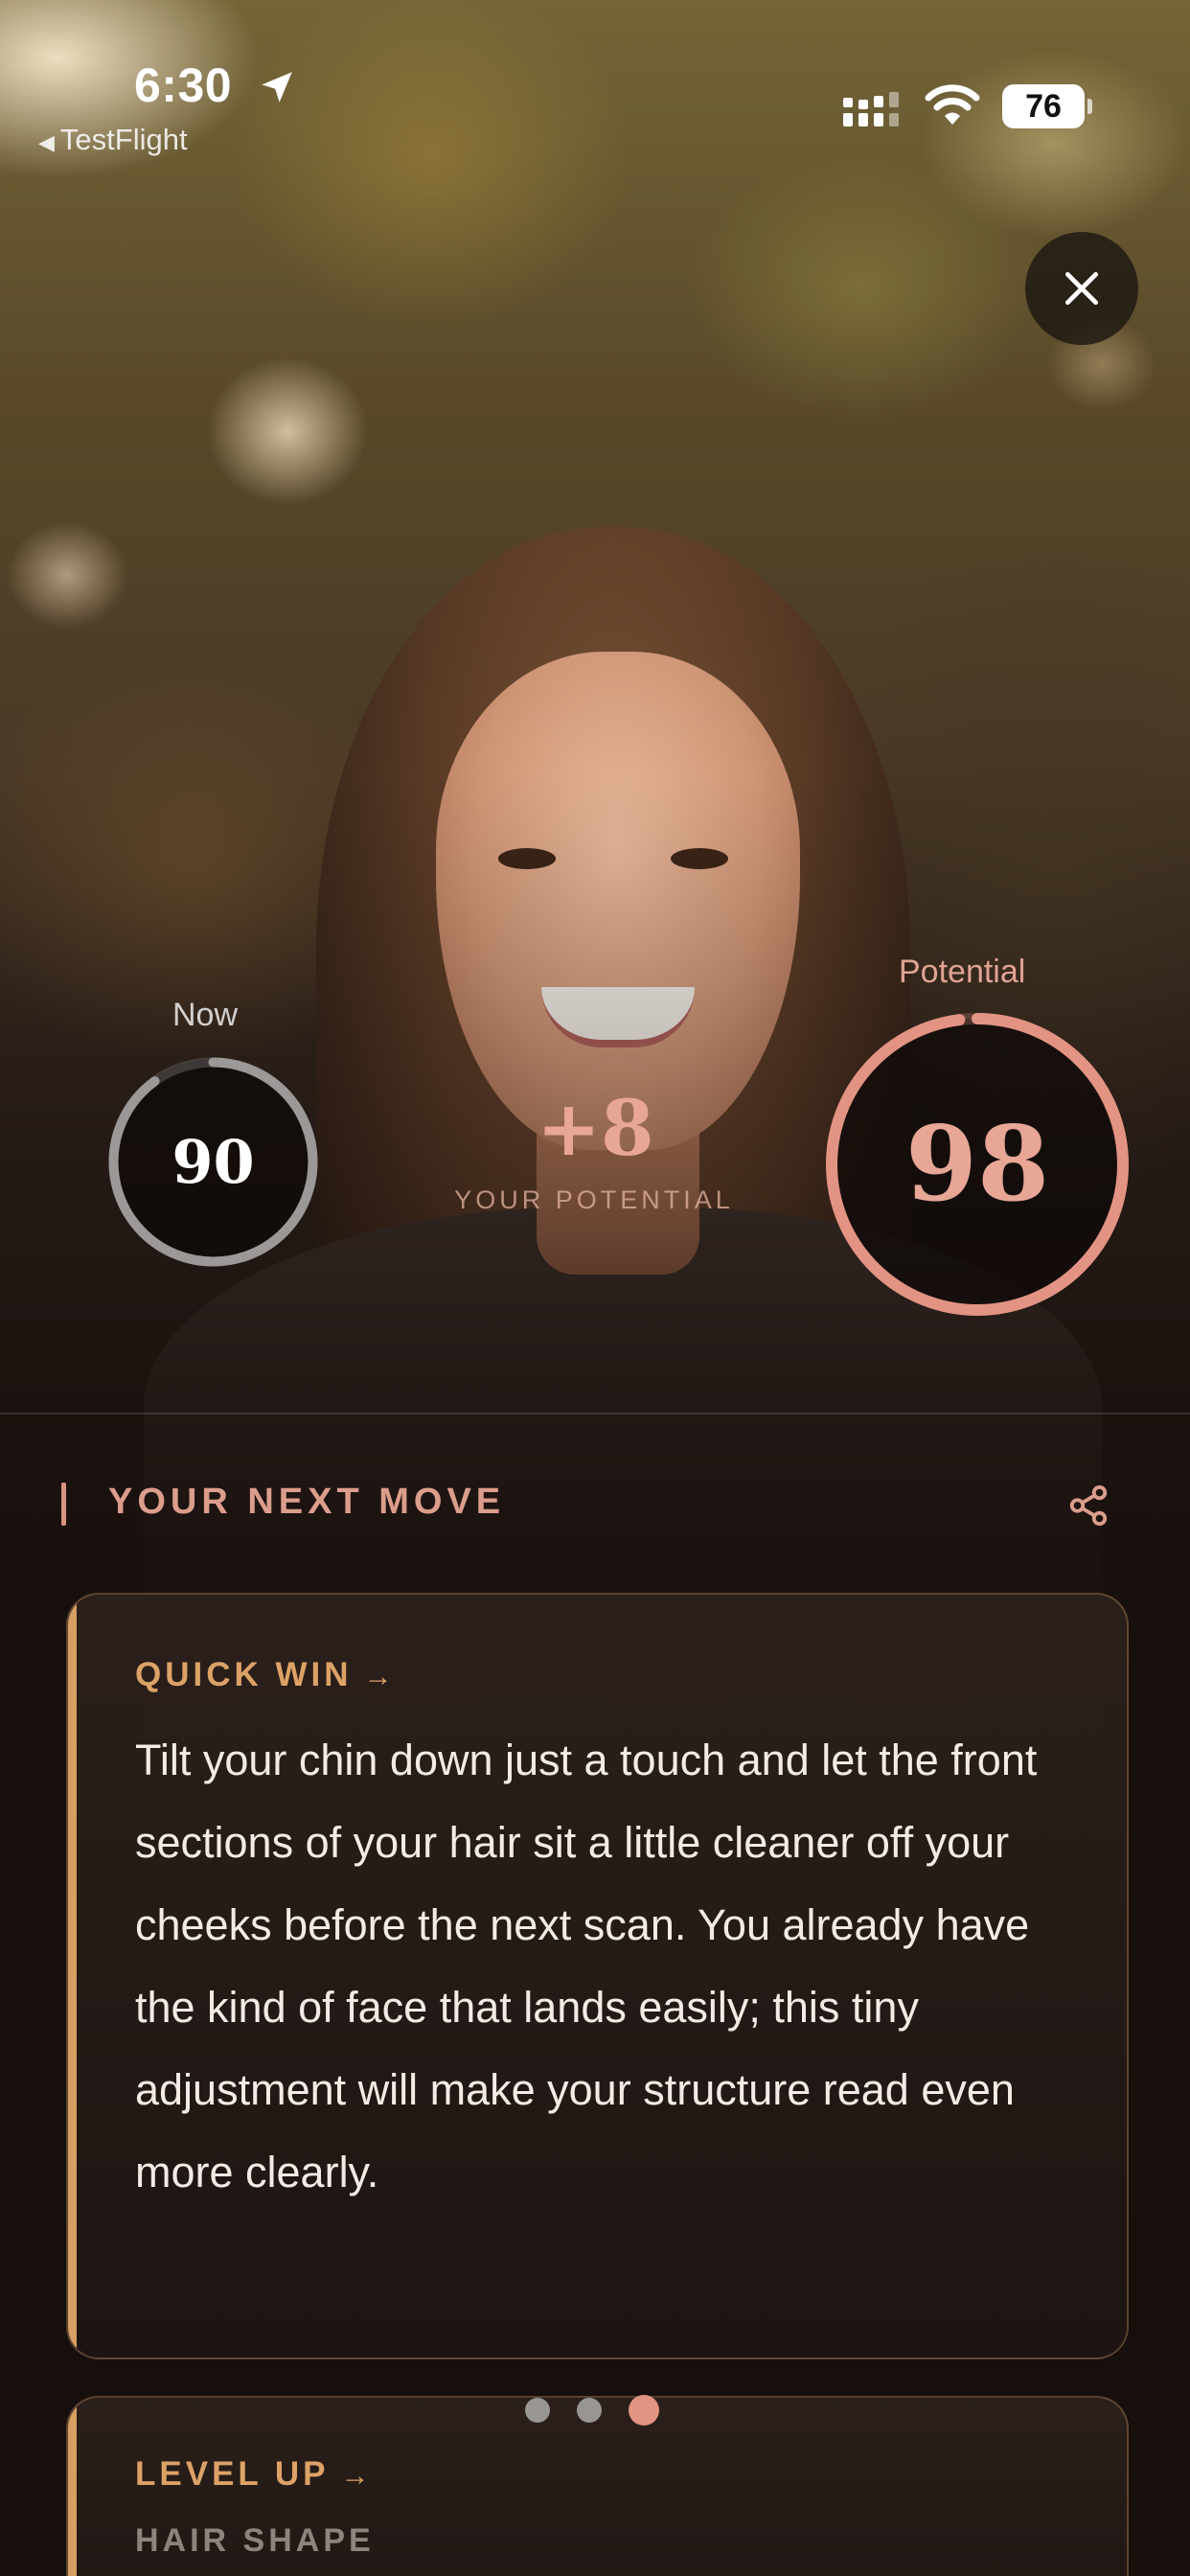  What do you see at coordinates (595, 1128) in the screenshot?
I see `potential-delta: +8` at bounding box center [595, 1128].